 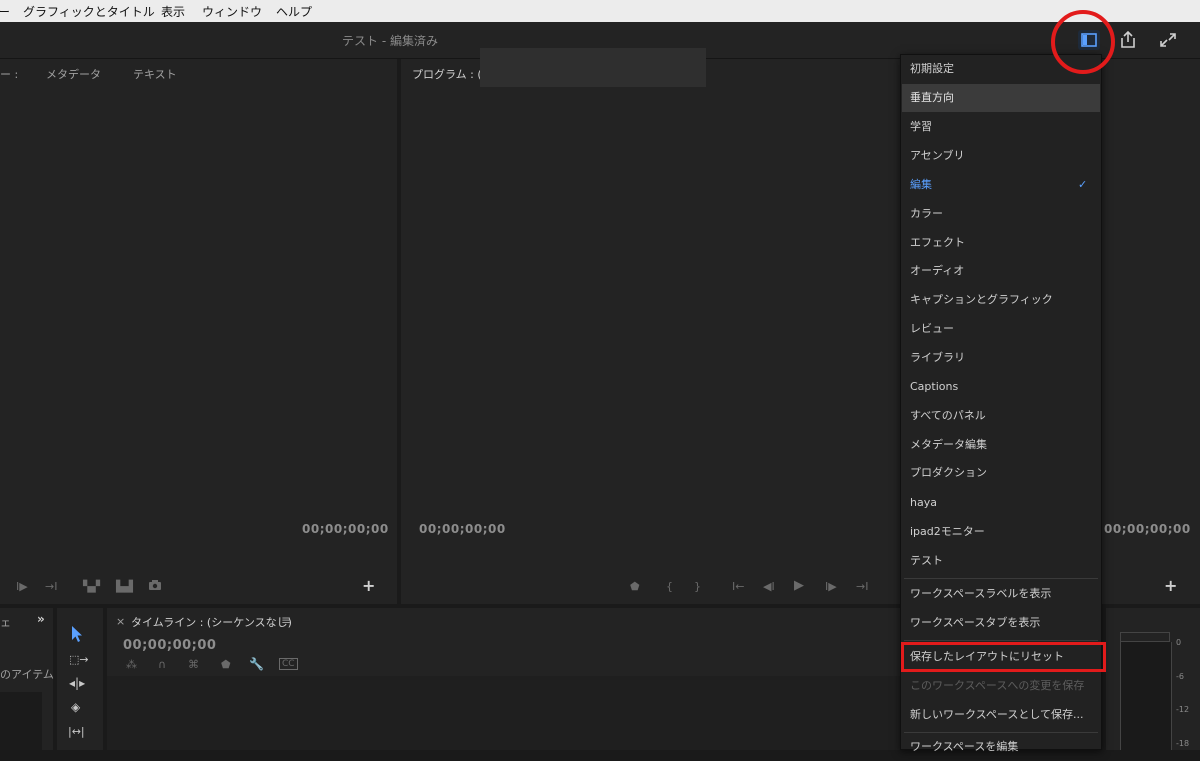 I want to click on project-panel: ェ » のアイテム, so click(x=27, y=679).